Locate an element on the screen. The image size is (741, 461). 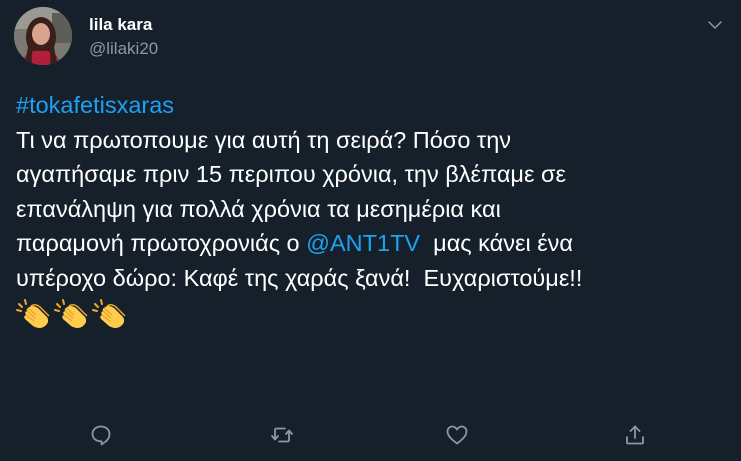
chevron-down-icon is located at coordinates (715, 25).